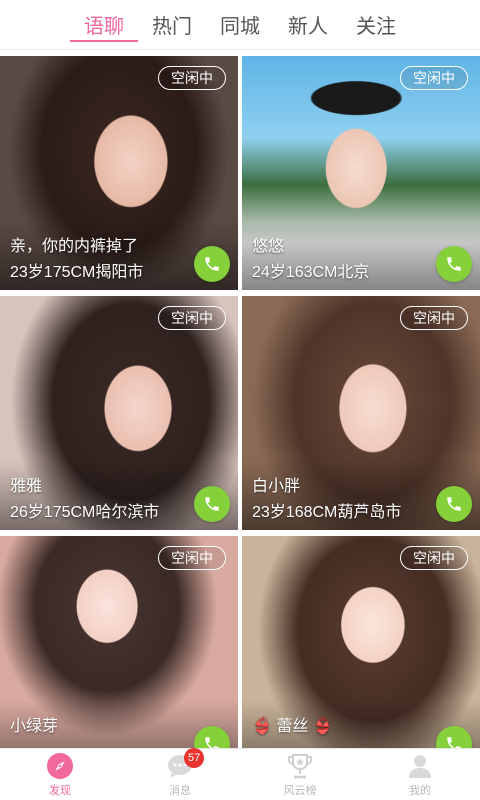 The image size is (480, 800). I want to click on nav-messages: 57 消息, so click(180, 773).